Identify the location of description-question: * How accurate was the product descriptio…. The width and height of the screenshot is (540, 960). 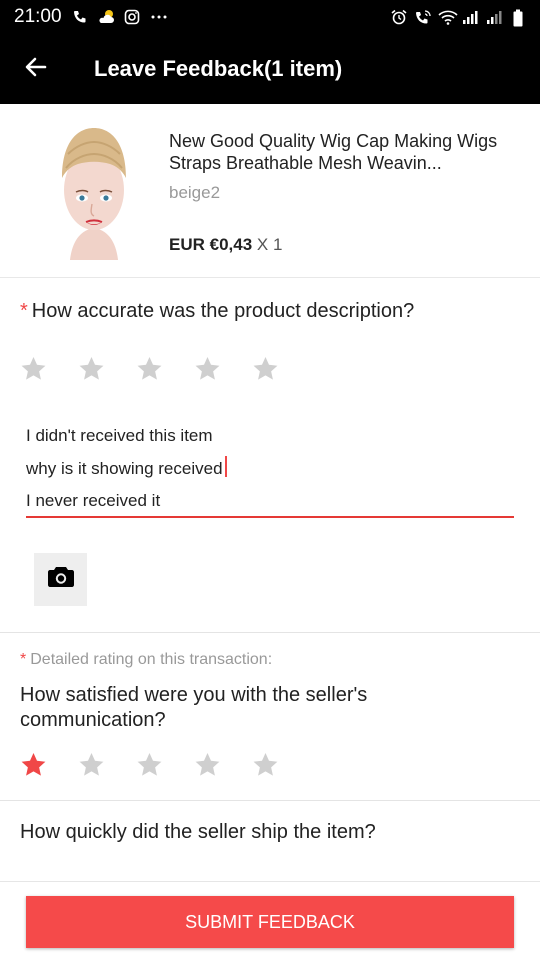
(217, 311).